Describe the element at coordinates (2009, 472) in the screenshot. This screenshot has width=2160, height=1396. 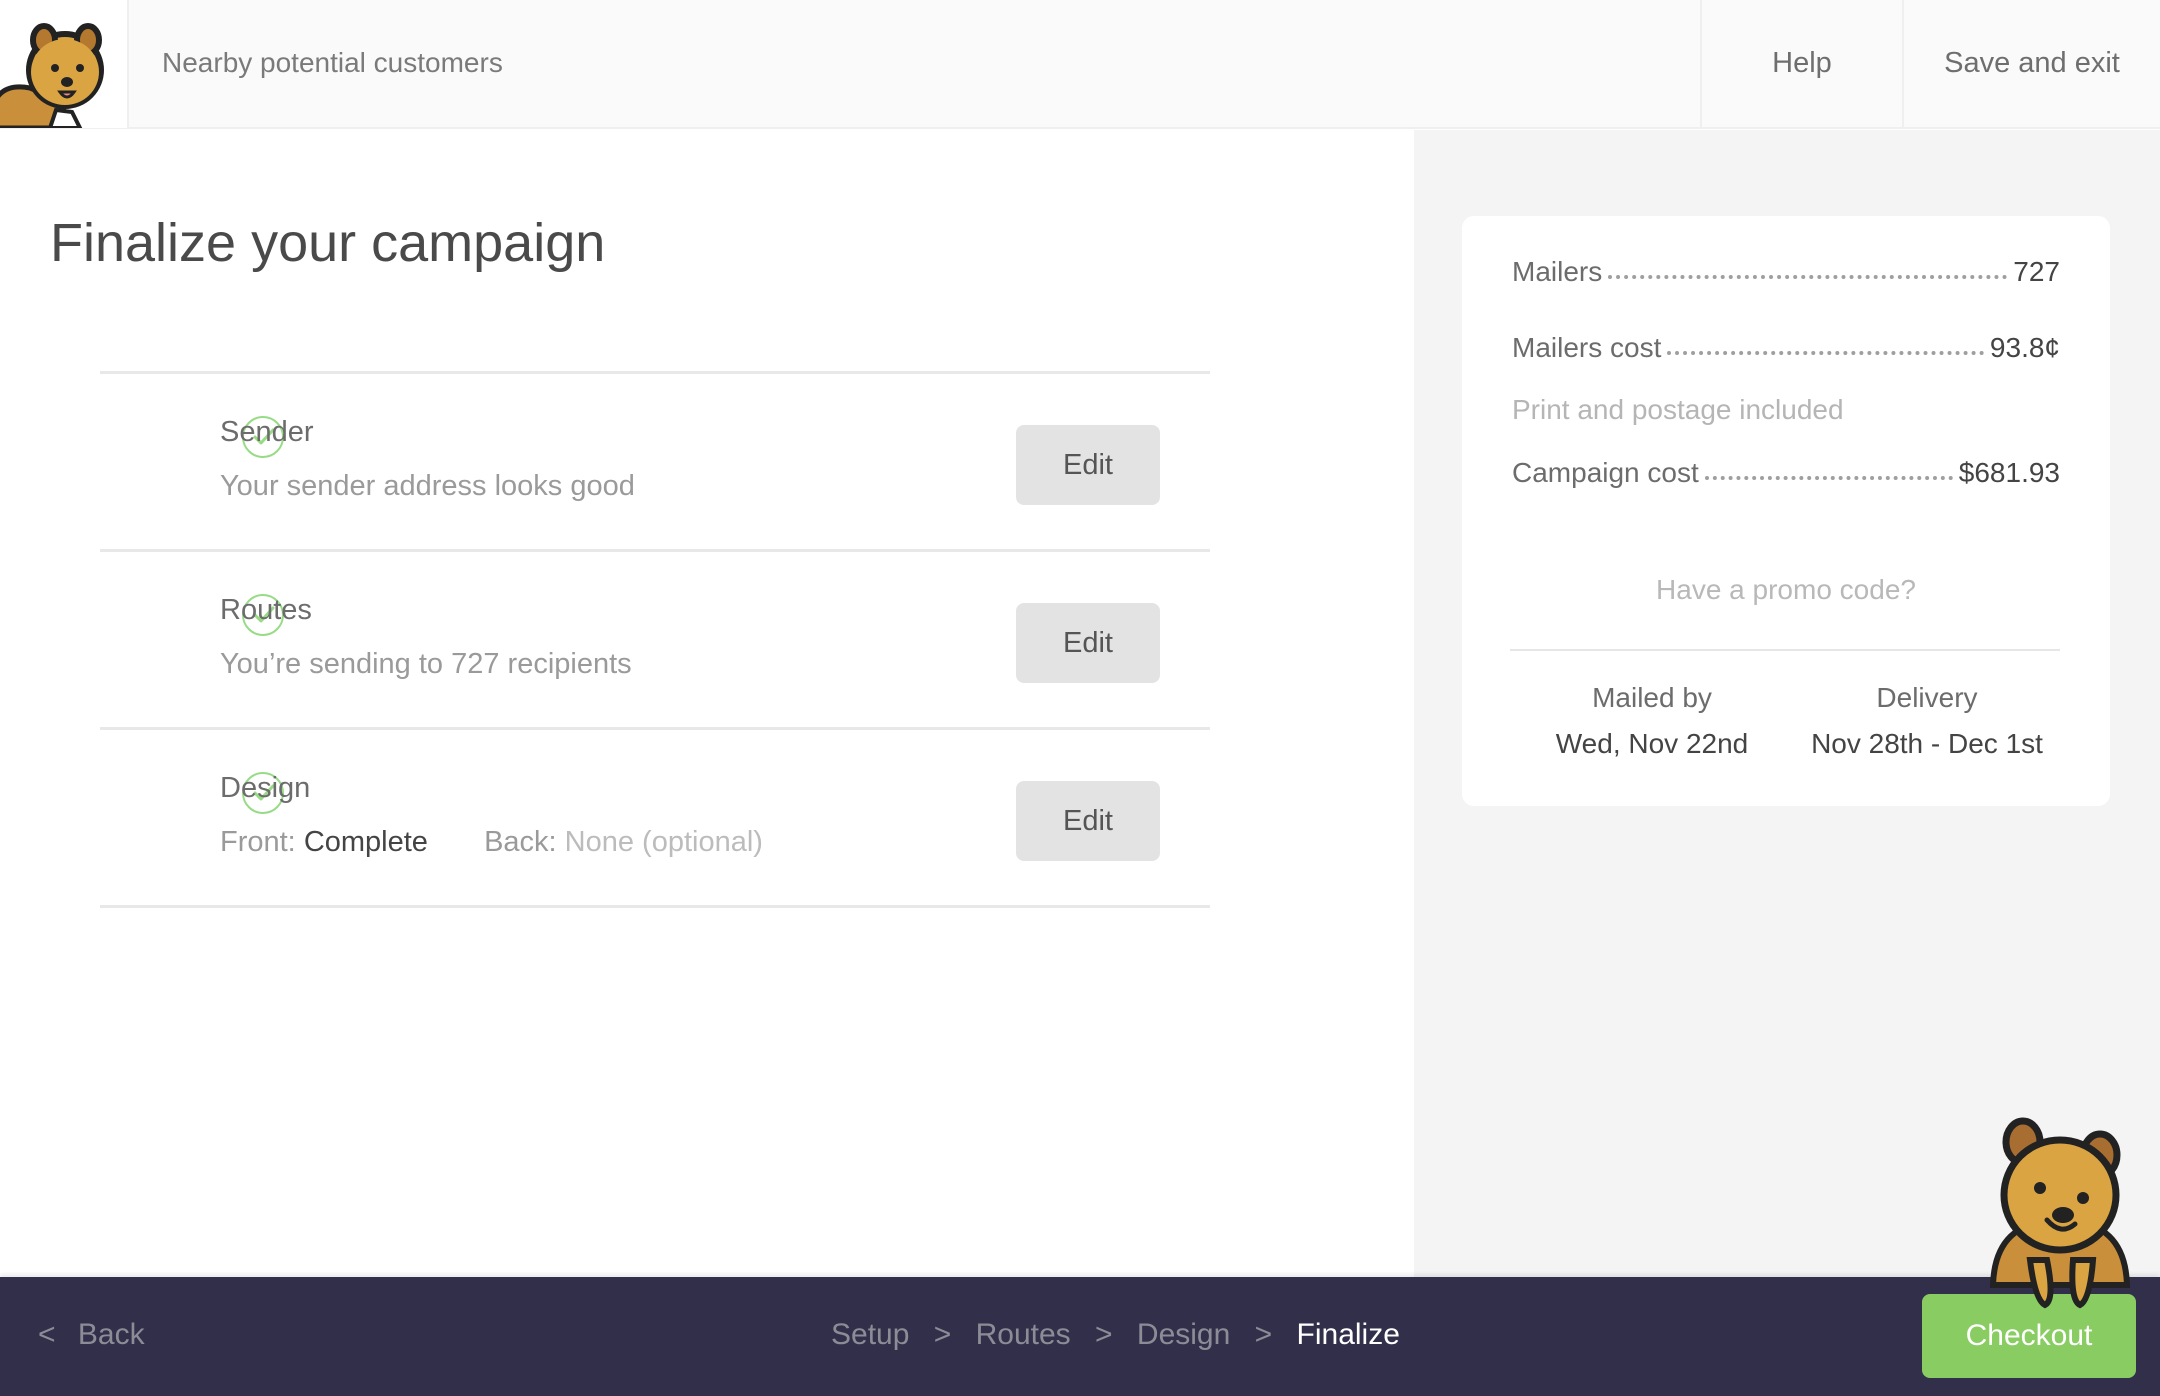
I see `campaign-cost-value: $681.93` at that location.